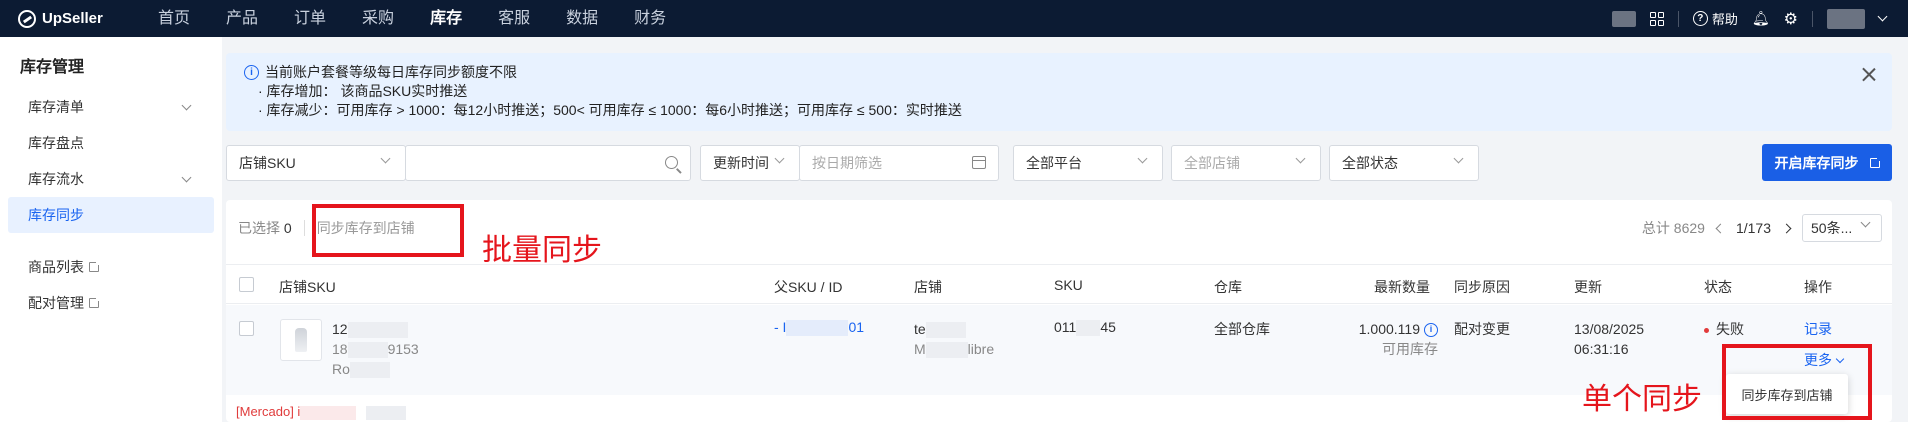  Describe the element at coordinates (111, 267) in the screenshot. I see `sidebar-item-product-list: 商品列表` at that location.